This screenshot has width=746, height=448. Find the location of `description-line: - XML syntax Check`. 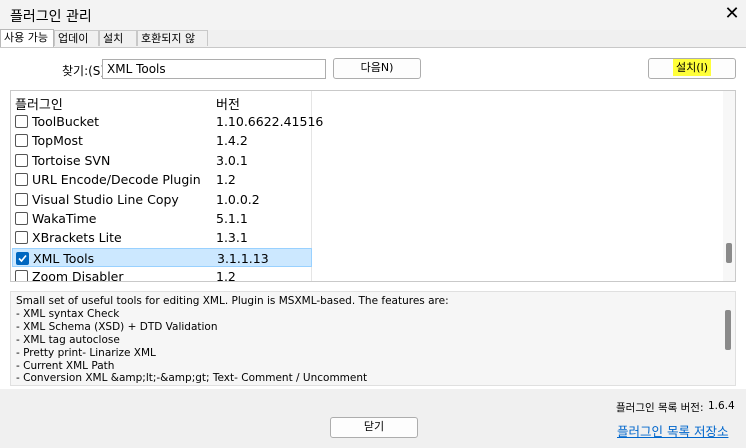

description-line: - XML syntax Check is located at coordinates (68, 313).